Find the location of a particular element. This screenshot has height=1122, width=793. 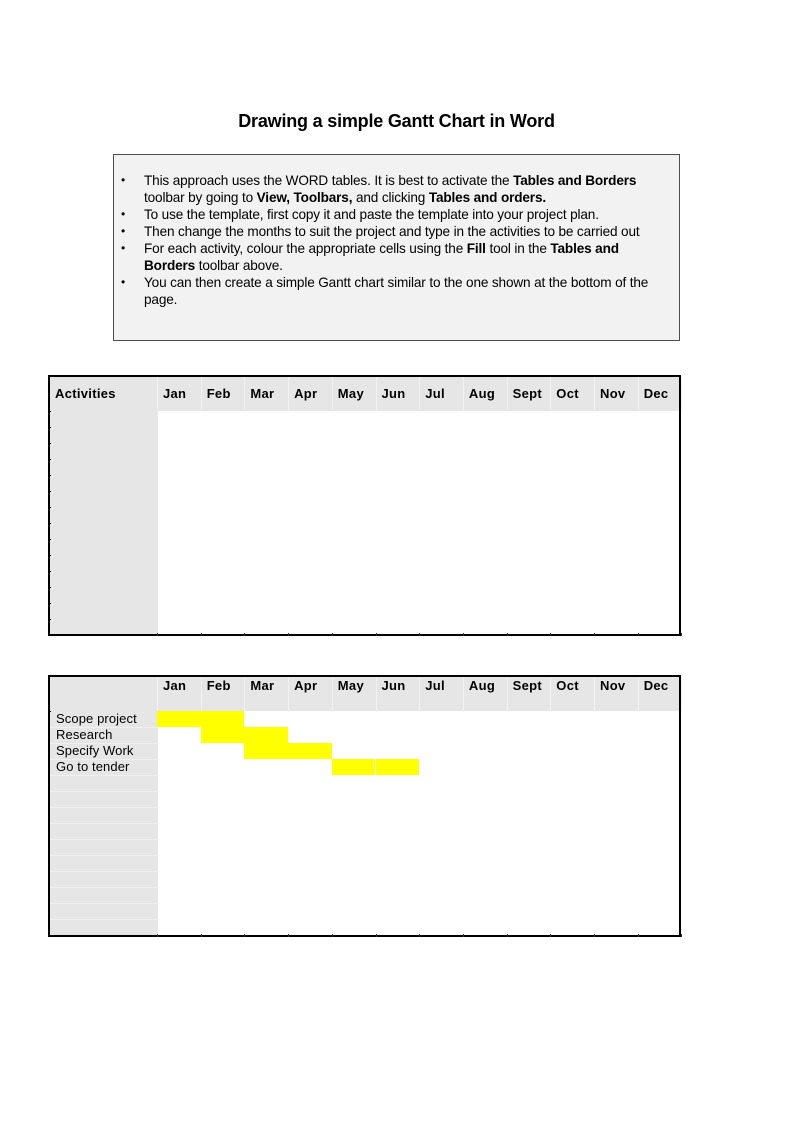

activities-header: Activities is located at coordinates (85, 393).